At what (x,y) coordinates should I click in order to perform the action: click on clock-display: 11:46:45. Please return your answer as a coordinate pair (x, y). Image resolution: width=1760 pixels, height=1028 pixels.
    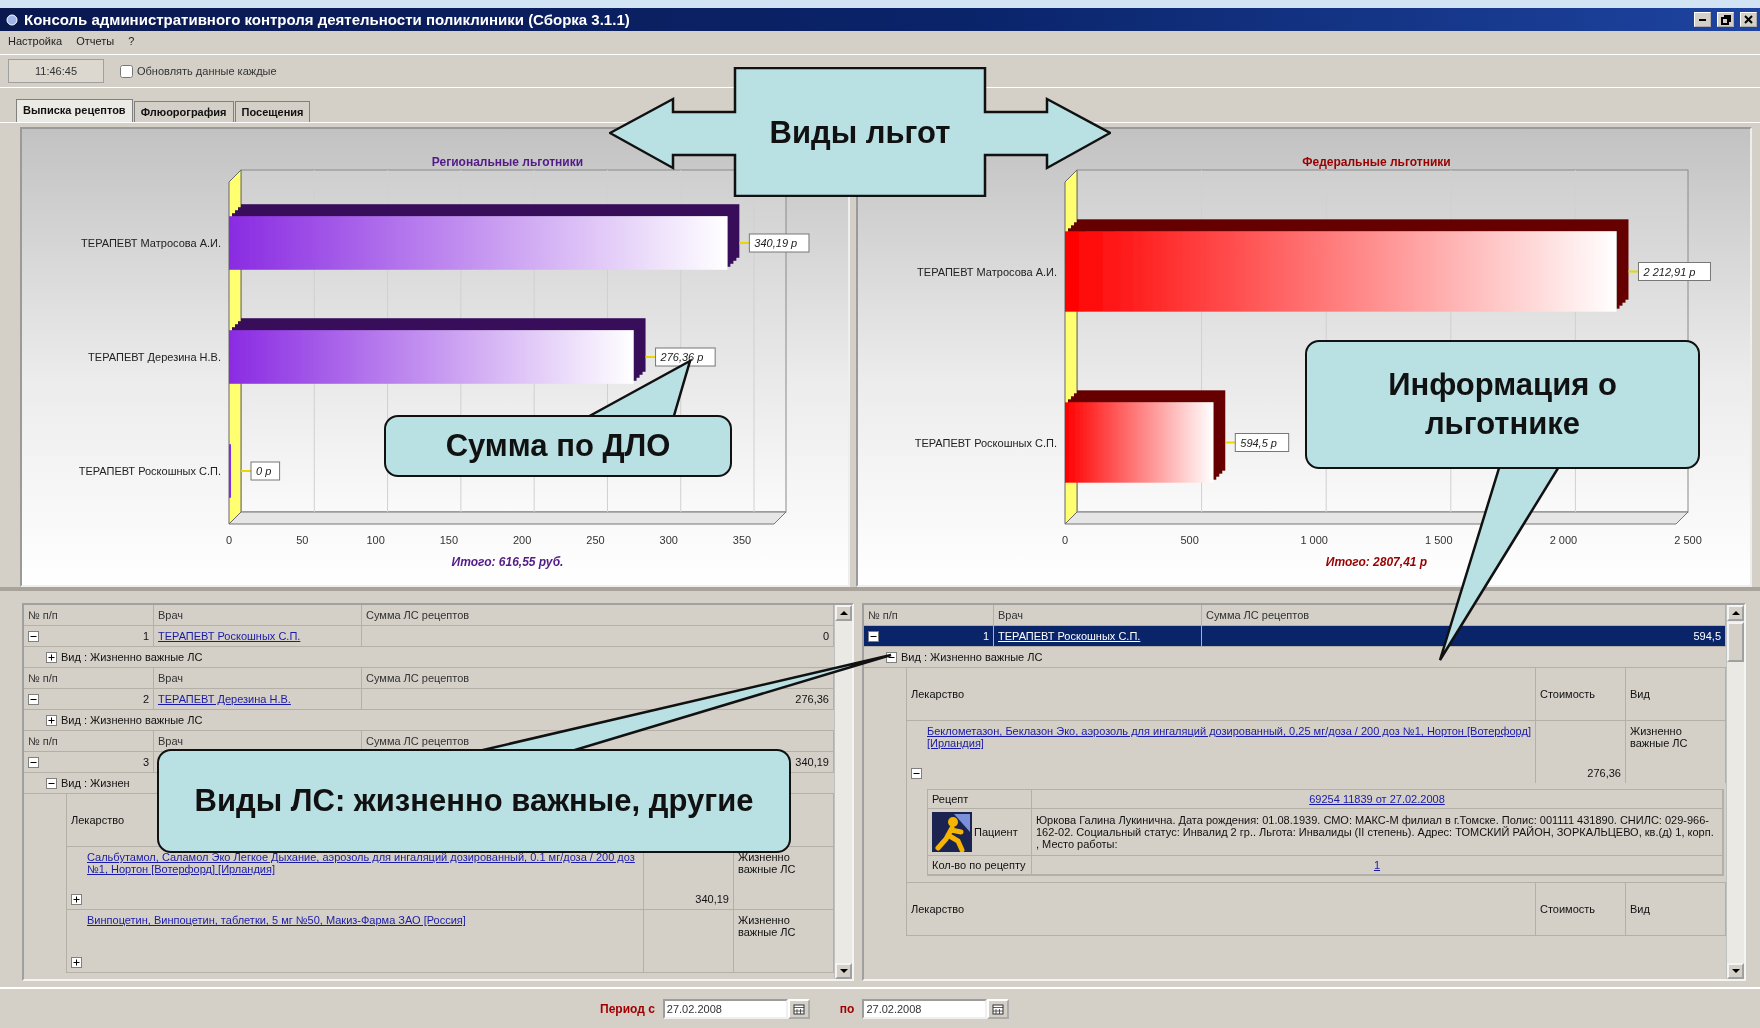
    Looking at the image, I should click on (56, 71).